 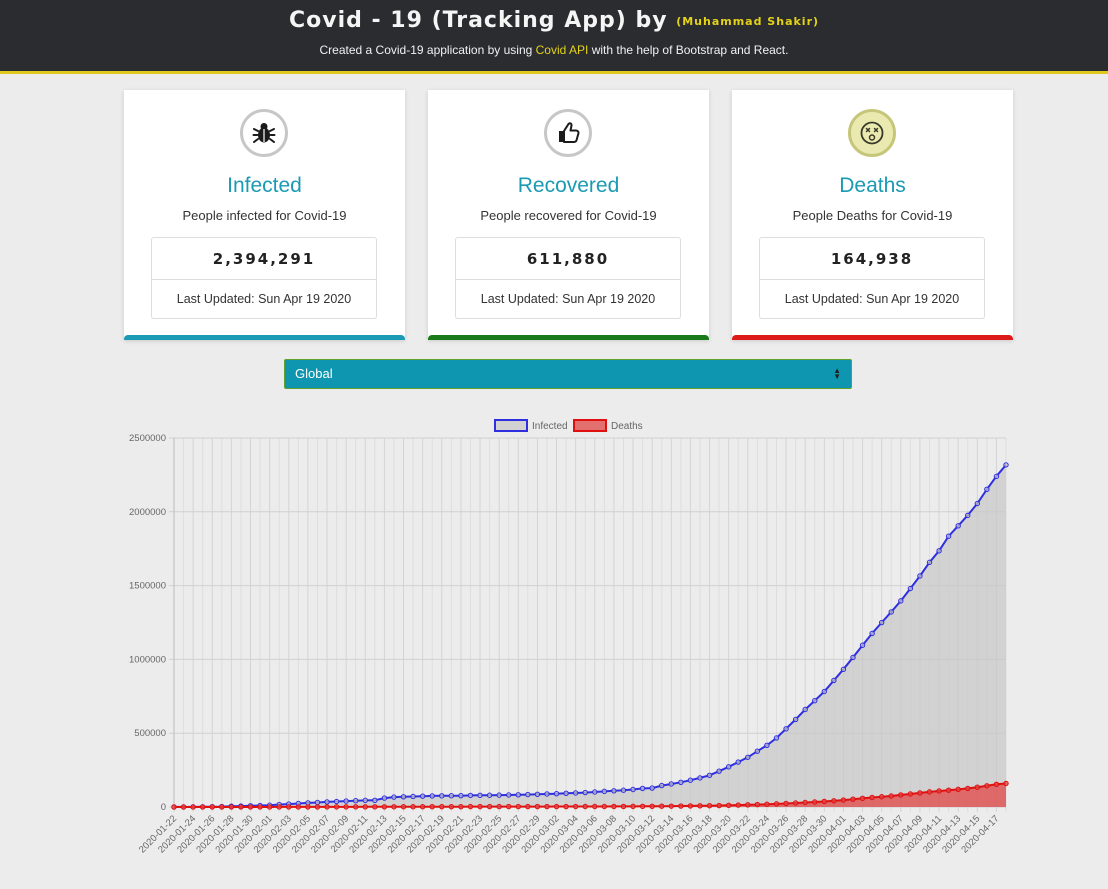 I want to click on country-select-value: Global, so click(x=314, y=373).